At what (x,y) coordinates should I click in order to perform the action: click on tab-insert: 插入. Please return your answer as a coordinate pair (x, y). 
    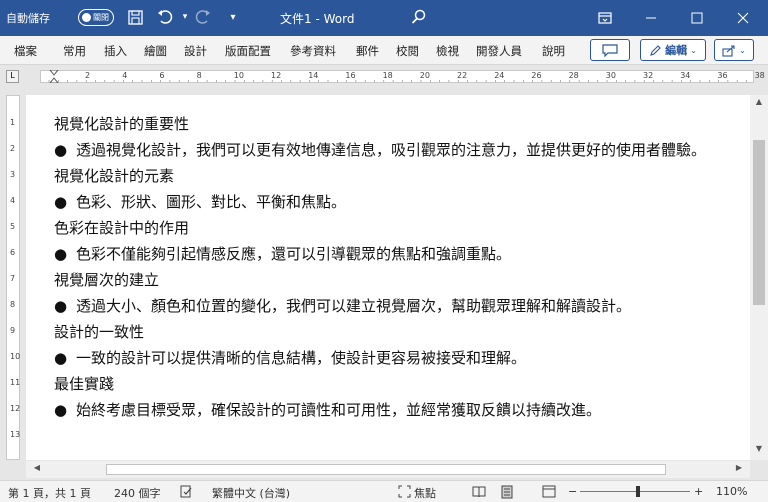
    Looking at the image, I should click on (115, 51).